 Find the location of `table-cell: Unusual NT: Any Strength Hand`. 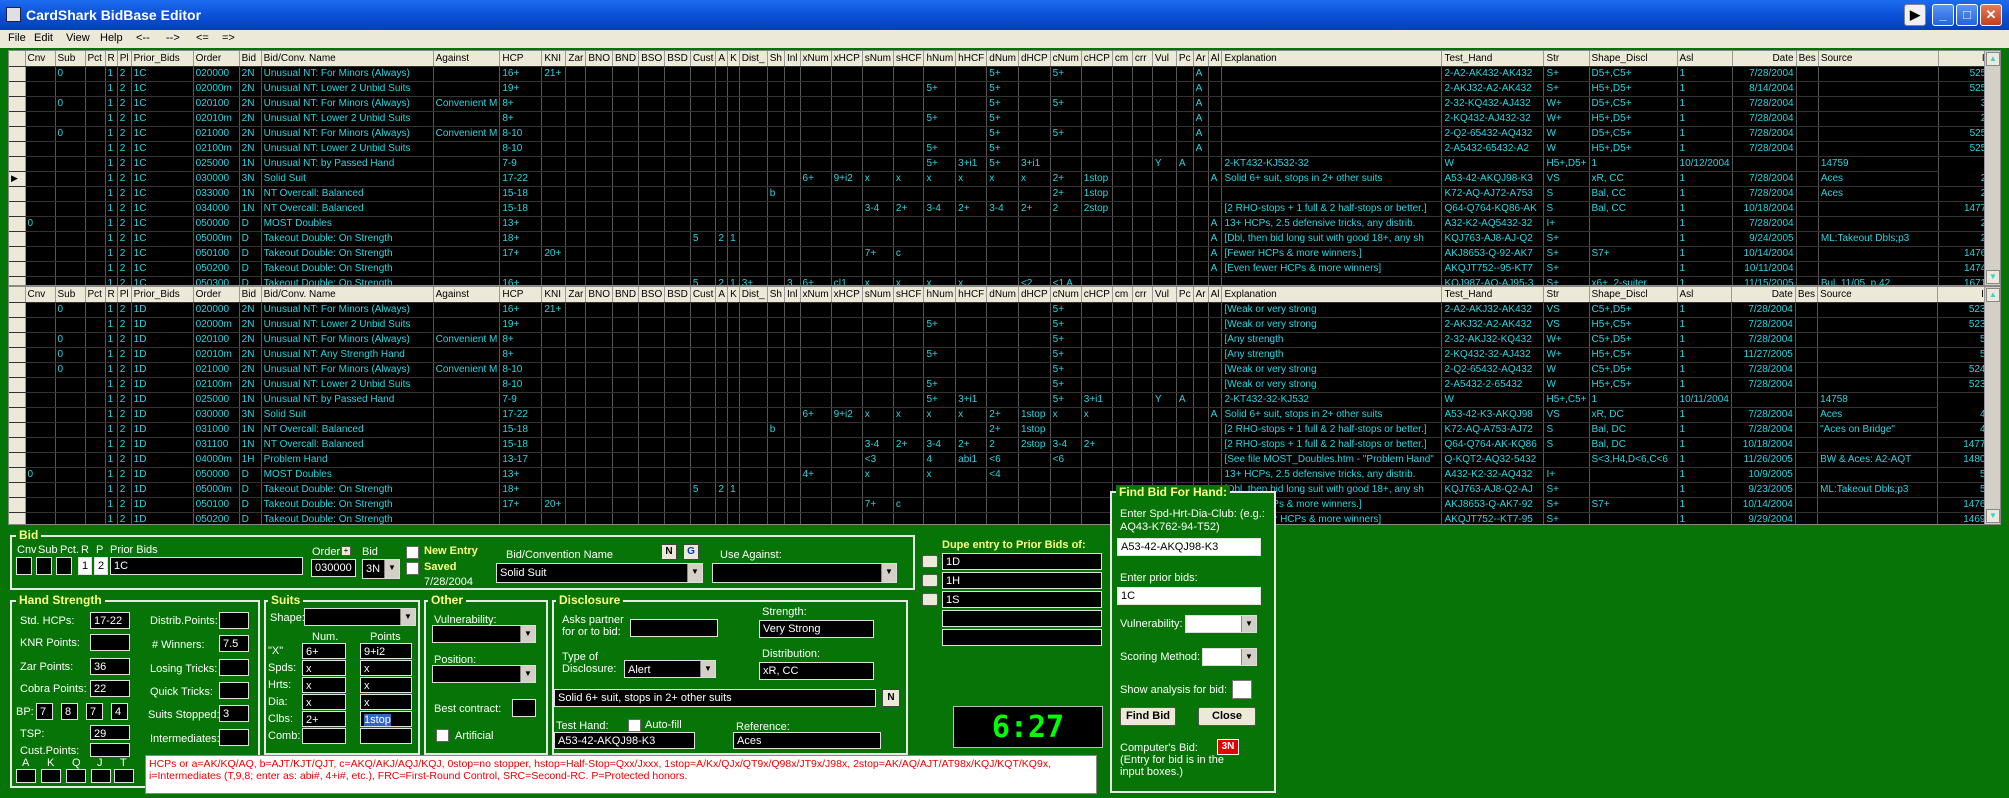

table-cell: Unusual NT: Any Strength Hand is located at coordinates (347, 355).